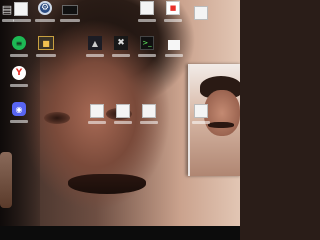 The height and width of the screenshot is (240, 320). What do you see at coordinates (107, 184) in the screenshot?
I see `wallpaper-mustache` at bounding box center [107, 184].